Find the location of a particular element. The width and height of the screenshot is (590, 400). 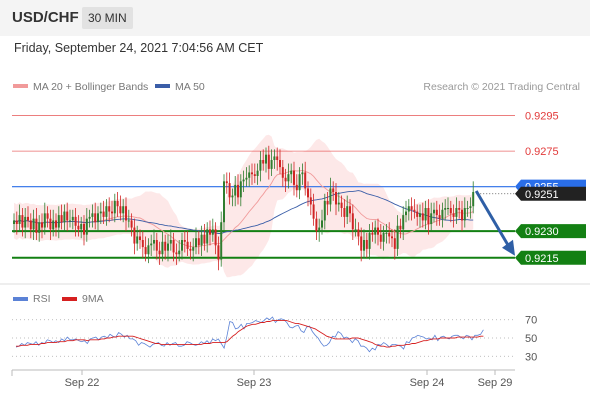

level-label-last: 0.9251 is located at coordinates (550, 193).